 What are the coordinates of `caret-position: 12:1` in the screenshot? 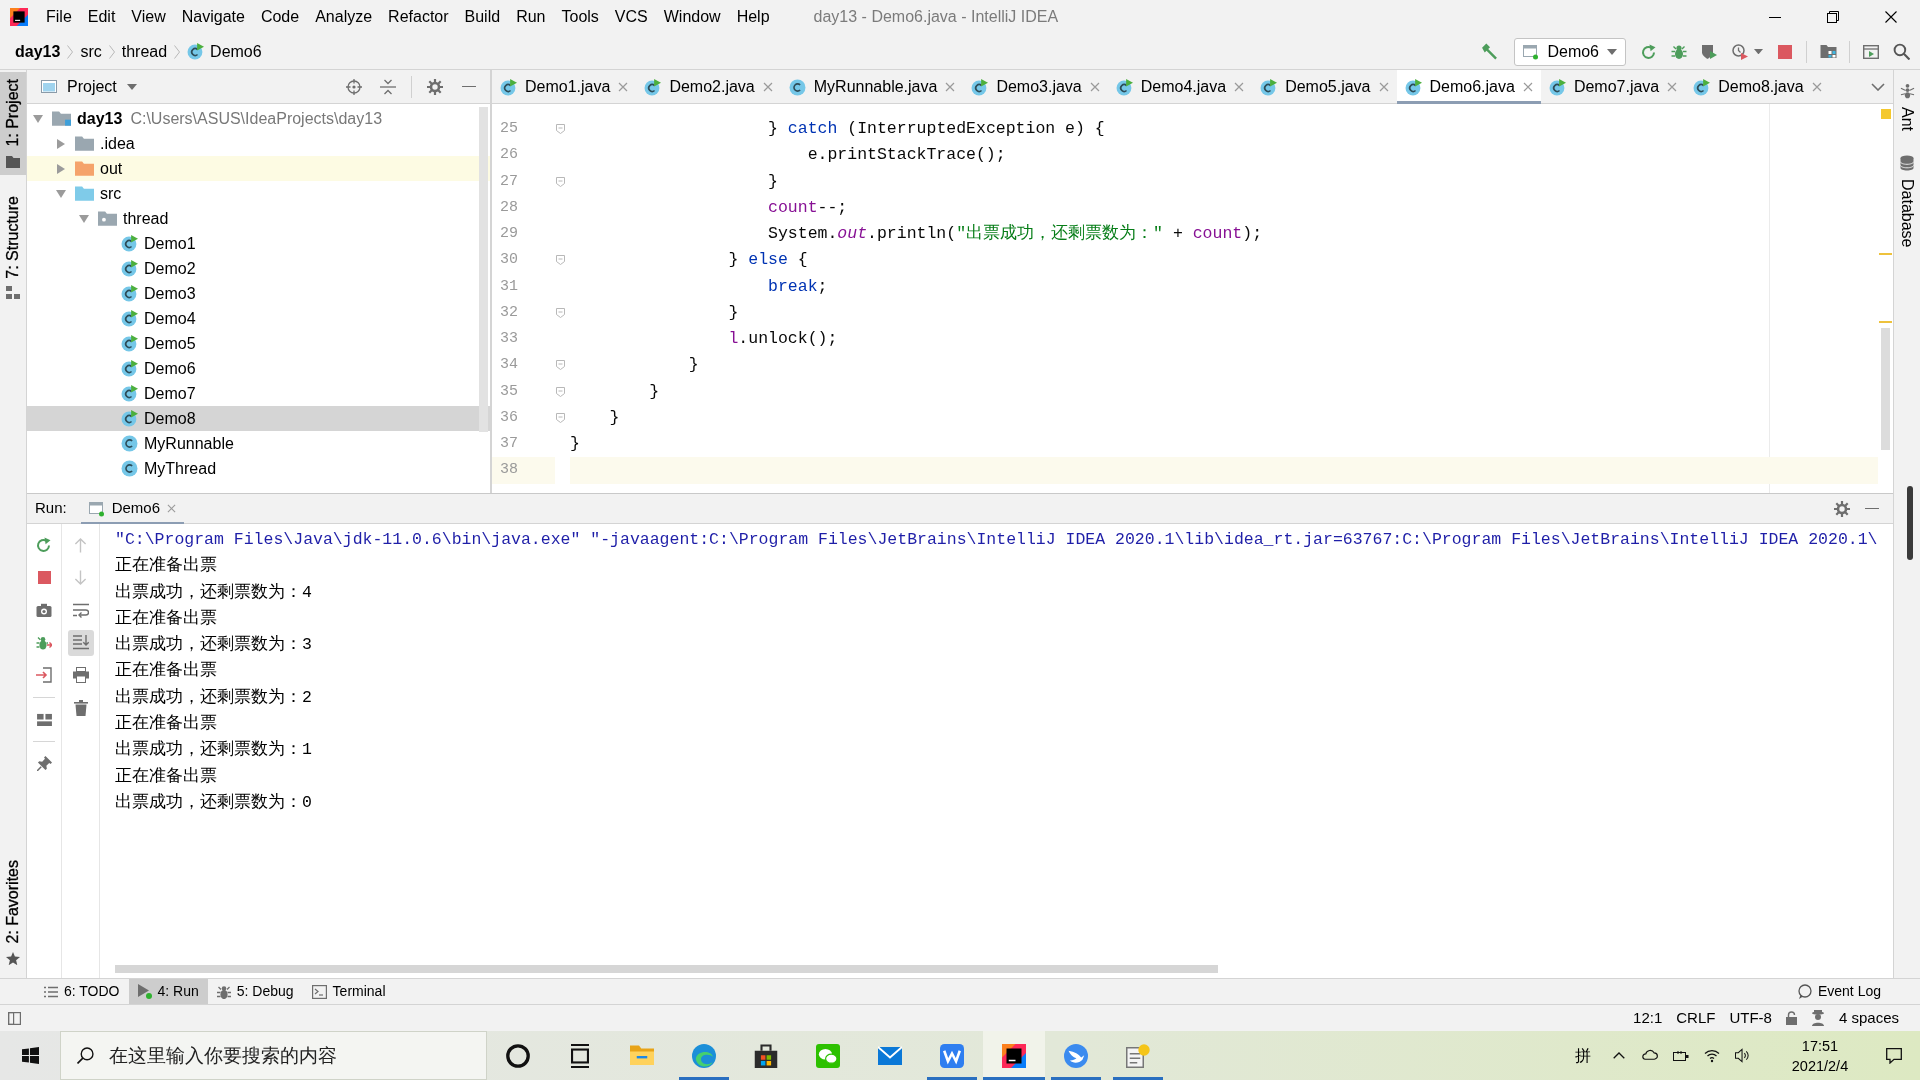 It's located at (1648, 1018).